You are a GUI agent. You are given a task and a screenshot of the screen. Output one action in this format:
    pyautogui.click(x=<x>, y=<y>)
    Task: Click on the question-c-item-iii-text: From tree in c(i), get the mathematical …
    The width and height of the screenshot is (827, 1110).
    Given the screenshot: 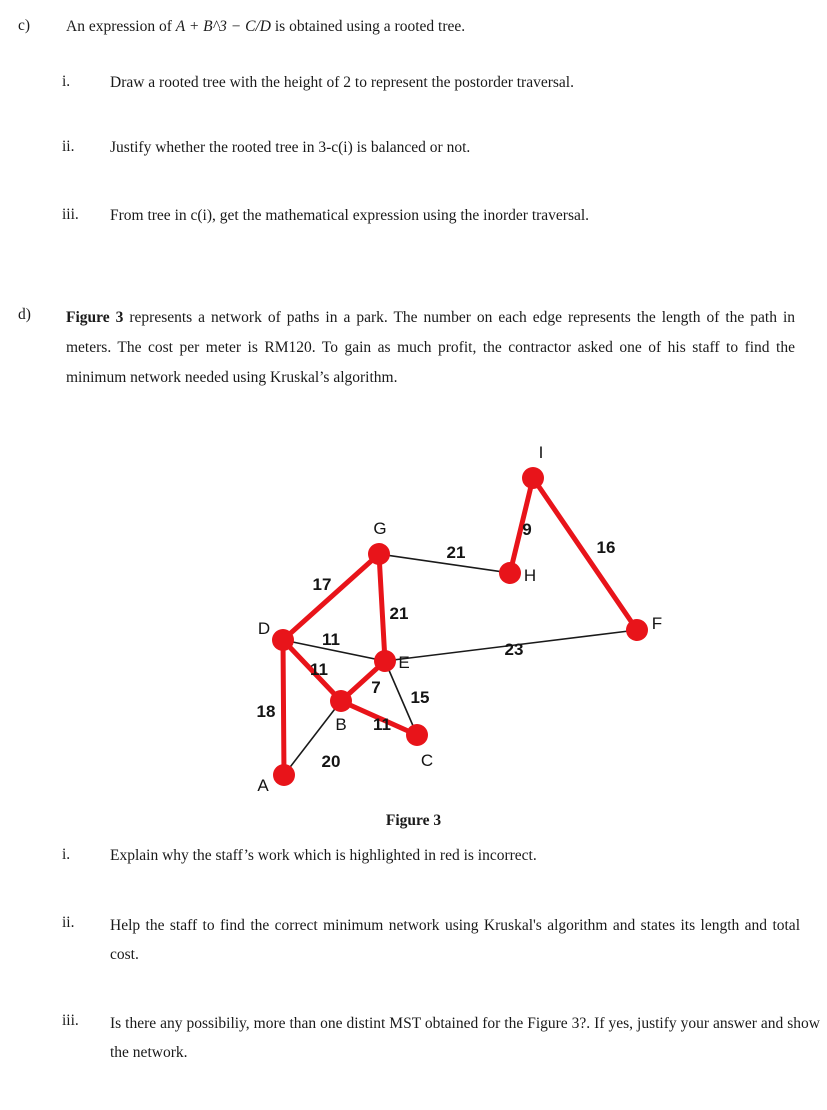 What is the action you would take?
    pyautogui.click(x=350, y=215)
    